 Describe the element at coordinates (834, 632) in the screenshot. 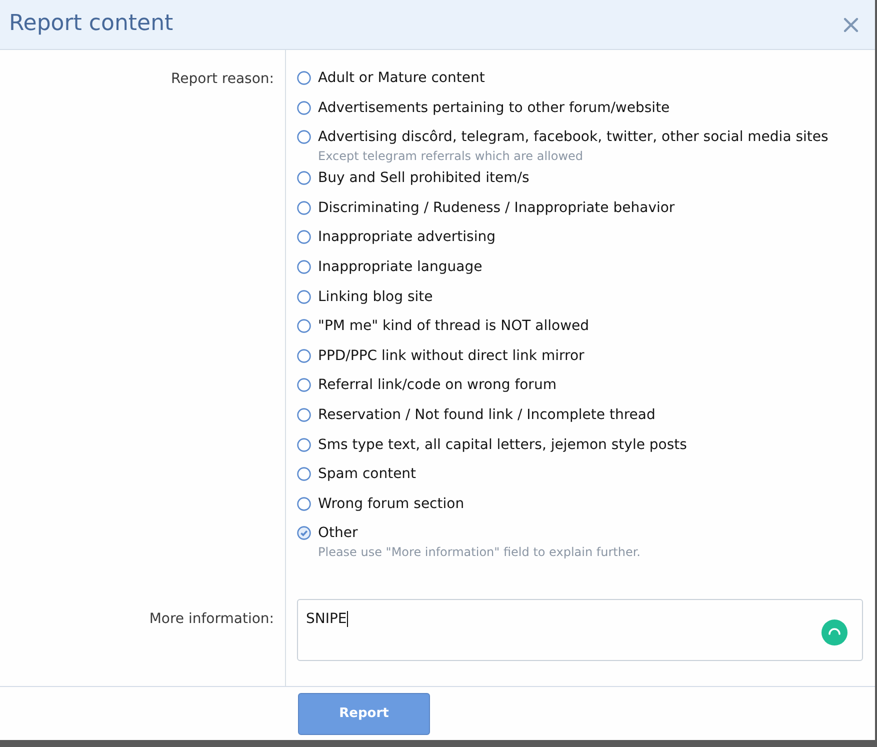

I see `spinner-icon` at that location.